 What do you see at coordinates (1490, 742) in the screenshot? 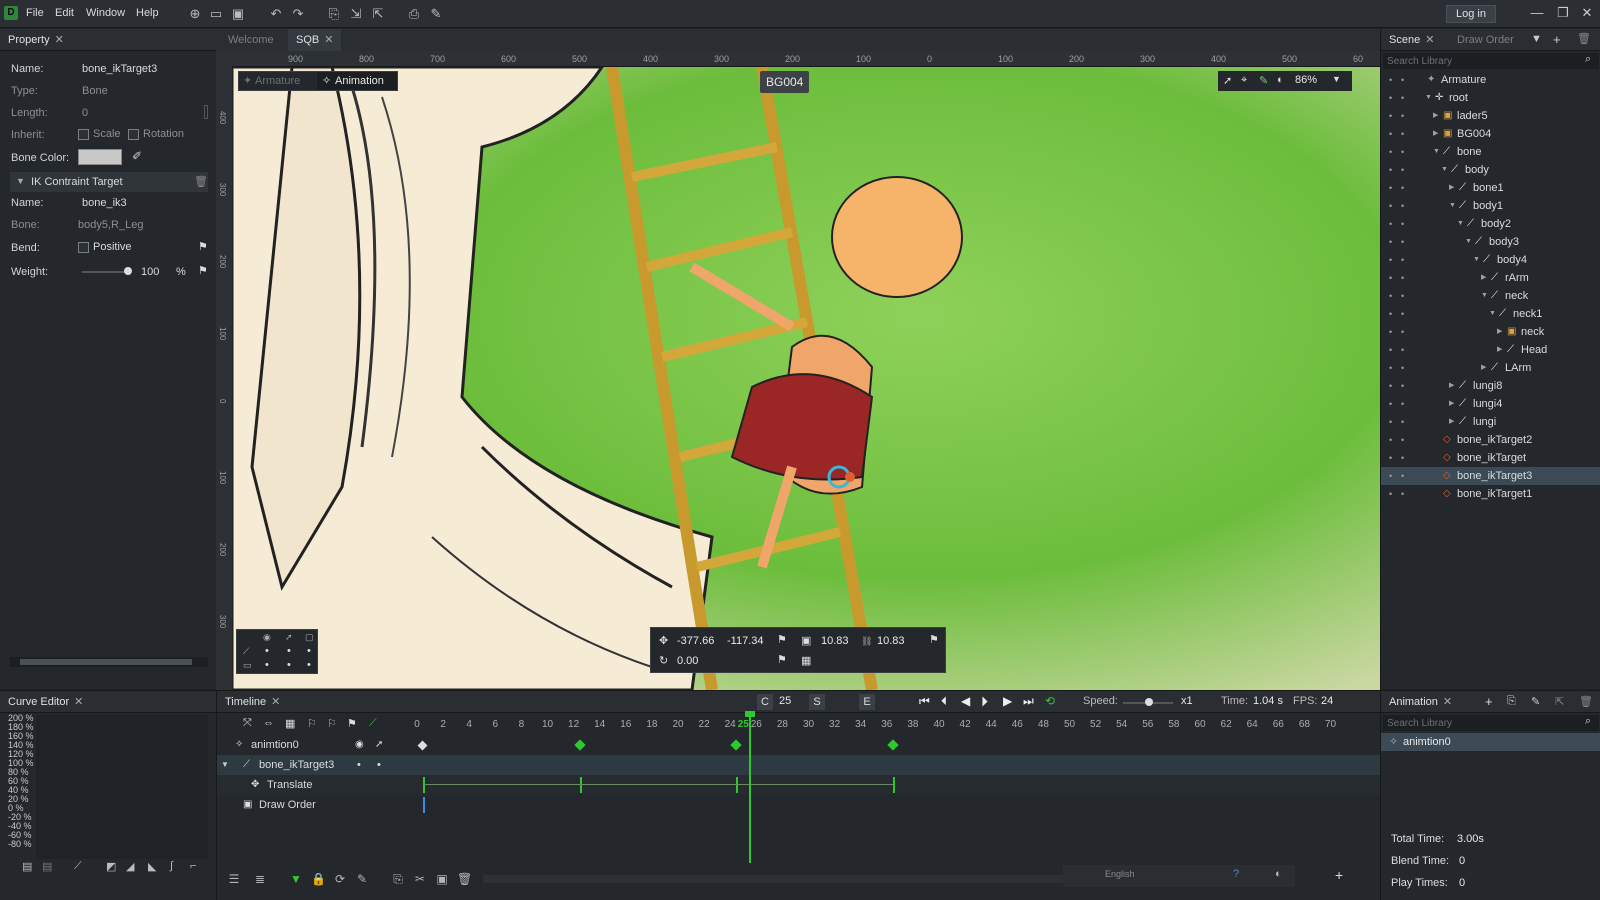
I see `animation-list-item: ✧ animtion0` at bounding box center [1490, 742].